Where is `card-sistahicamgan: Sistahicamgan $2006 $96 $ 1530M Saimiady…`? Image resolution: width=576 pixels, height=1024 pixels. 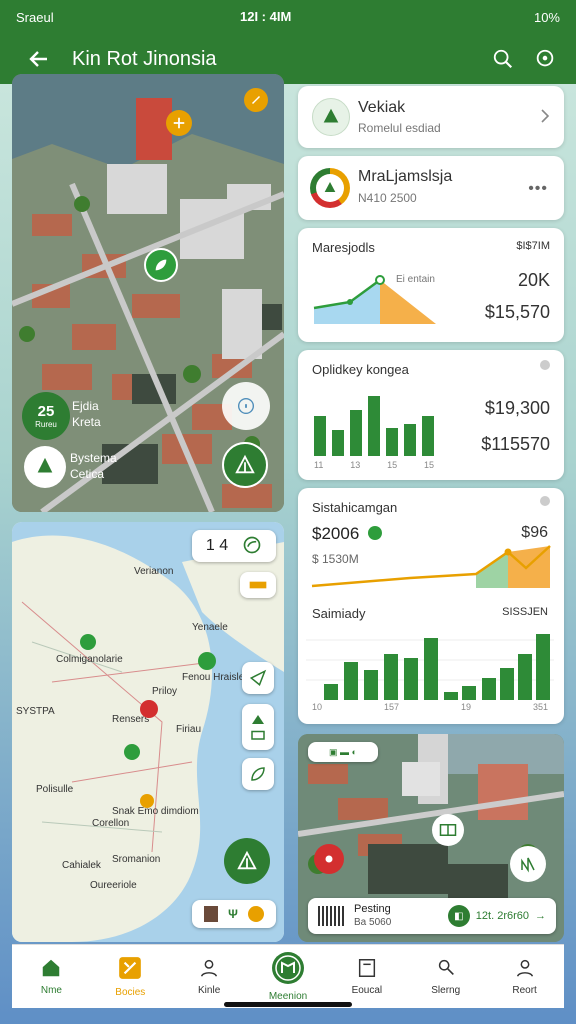 card-sistahicamgan: Sistahicamgan $2006 $96 $ 1530M Saimiady… is located at coordinates (431, 606).